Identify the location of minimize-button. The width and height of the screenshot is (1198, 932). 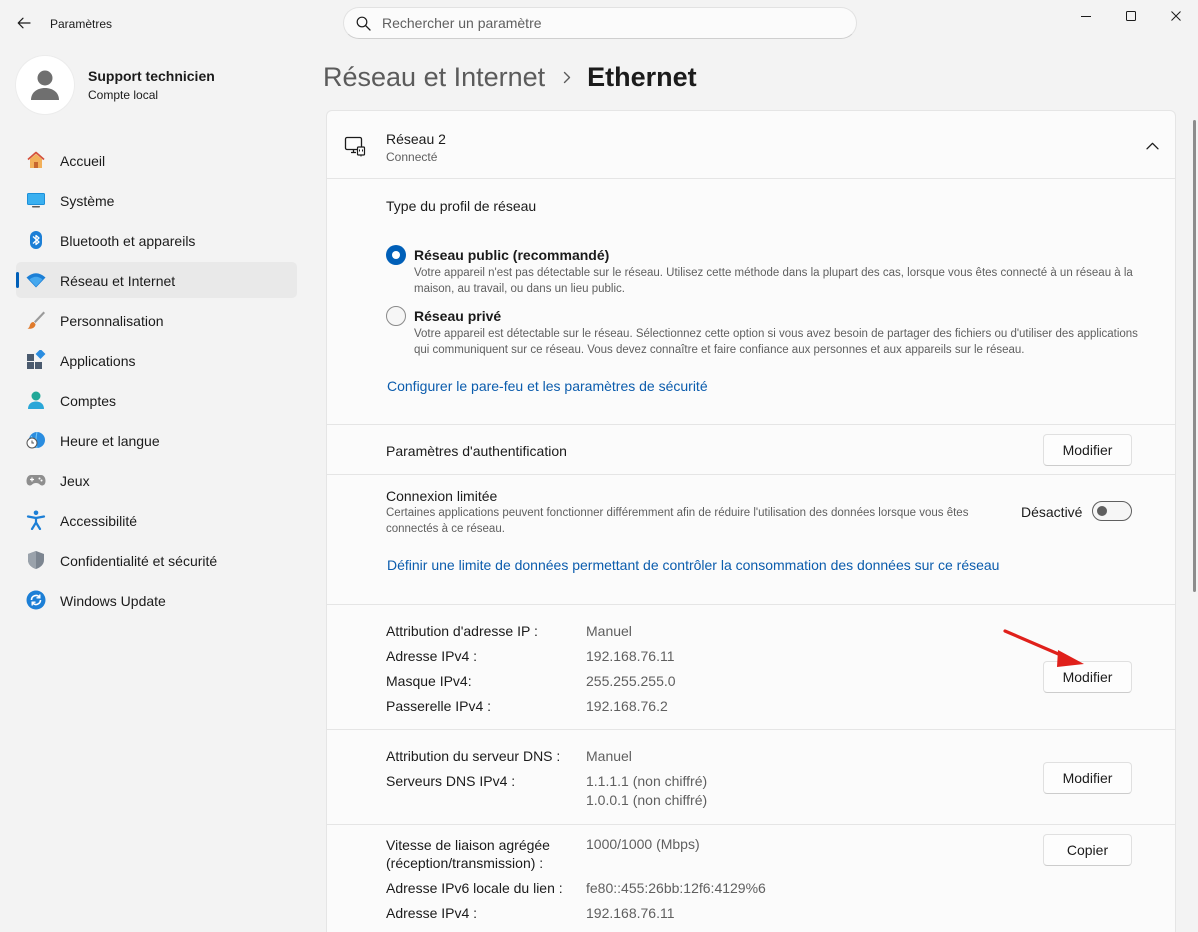
(1086, 16).